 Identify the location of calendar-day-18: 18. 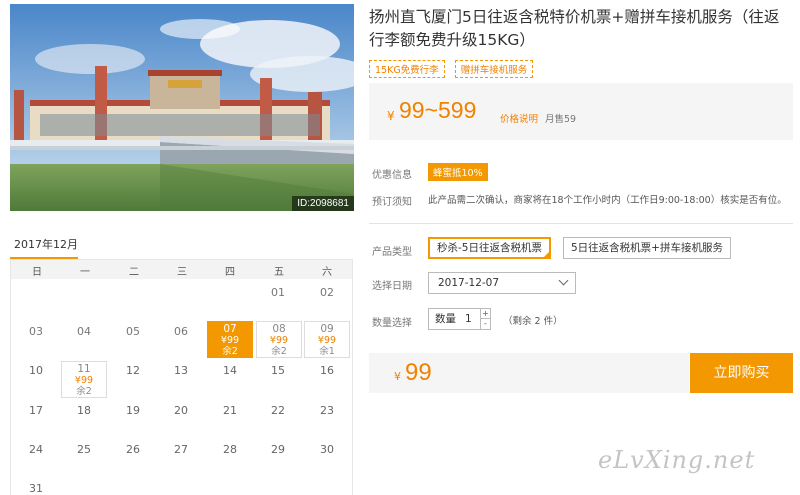
(84, 410).